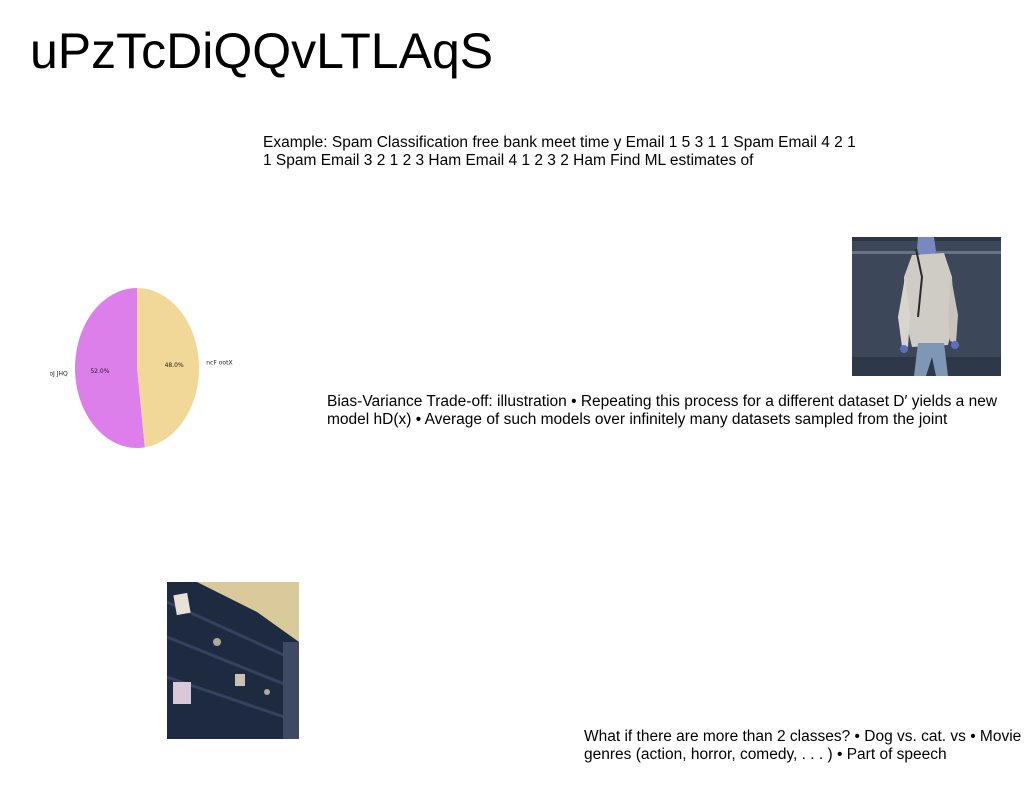 The width and height of the screenshot is (1024, 788). Describe the element at coordinates (59, 374) in the screenshot. I see `pie-category-label-1: oJ JHQ` at that location.